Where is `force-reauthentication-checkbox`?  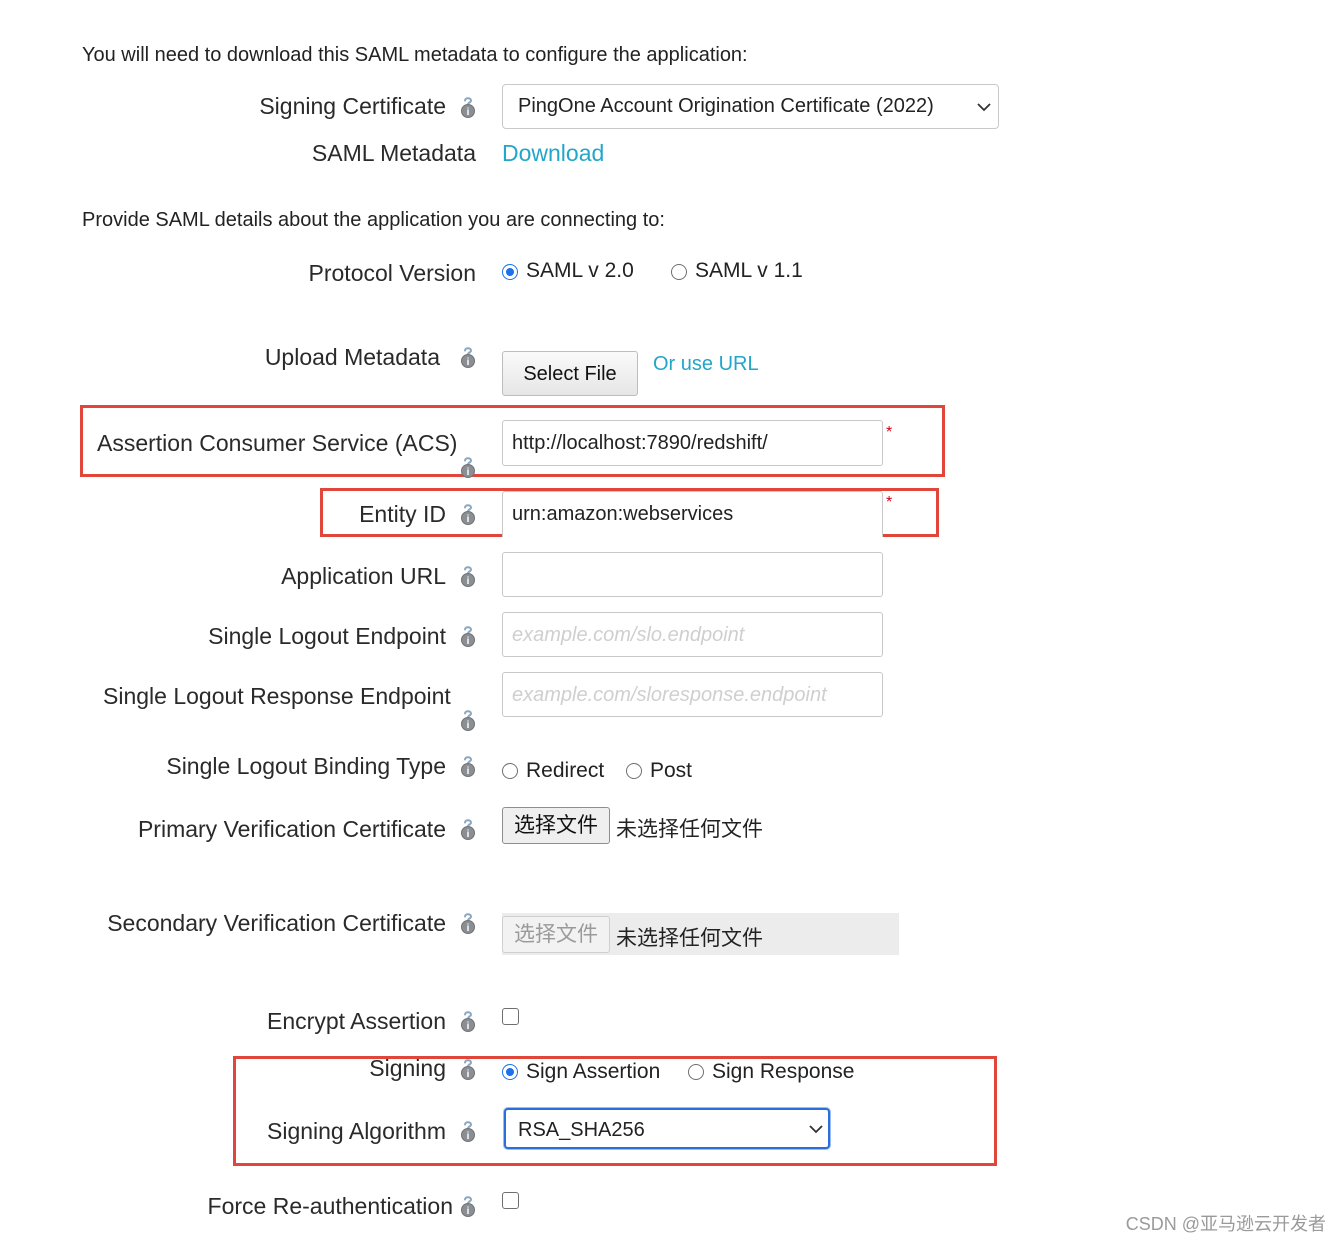
force-reauthentication-checkbox is located at coordinates (510, 1200).